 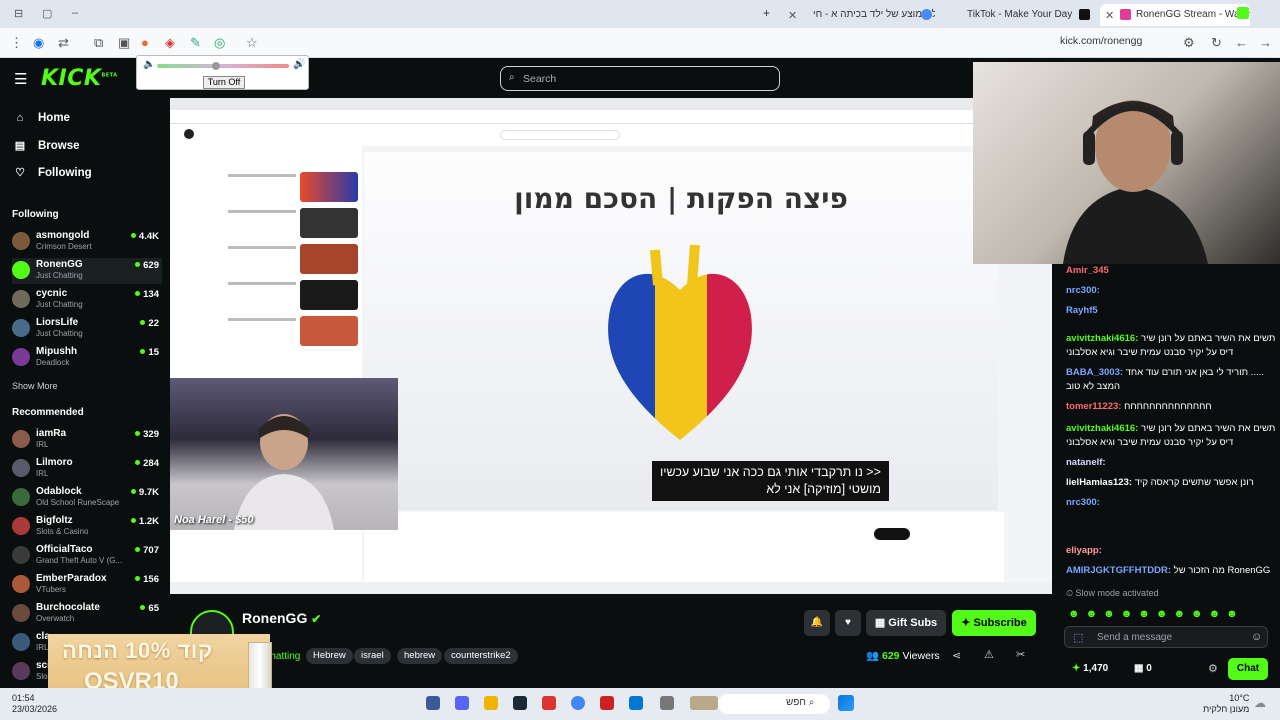 What do you see at coordinates (1118, 570) in the screenshot?
I see `chat-username: AMIRJGKTGFFHTDDR:` at bounding box center [1118, 570].